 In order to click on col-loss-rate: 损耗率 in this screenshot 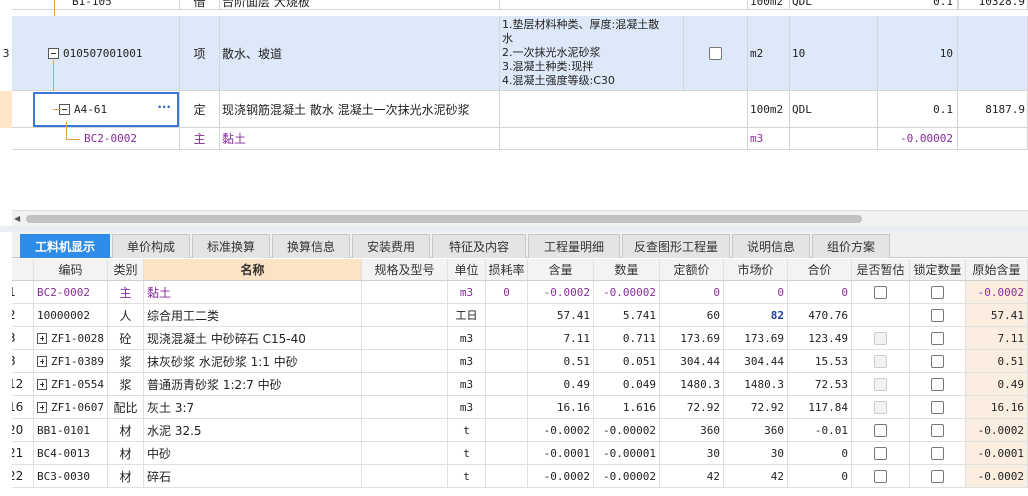, I will do `click(507, 269)`.